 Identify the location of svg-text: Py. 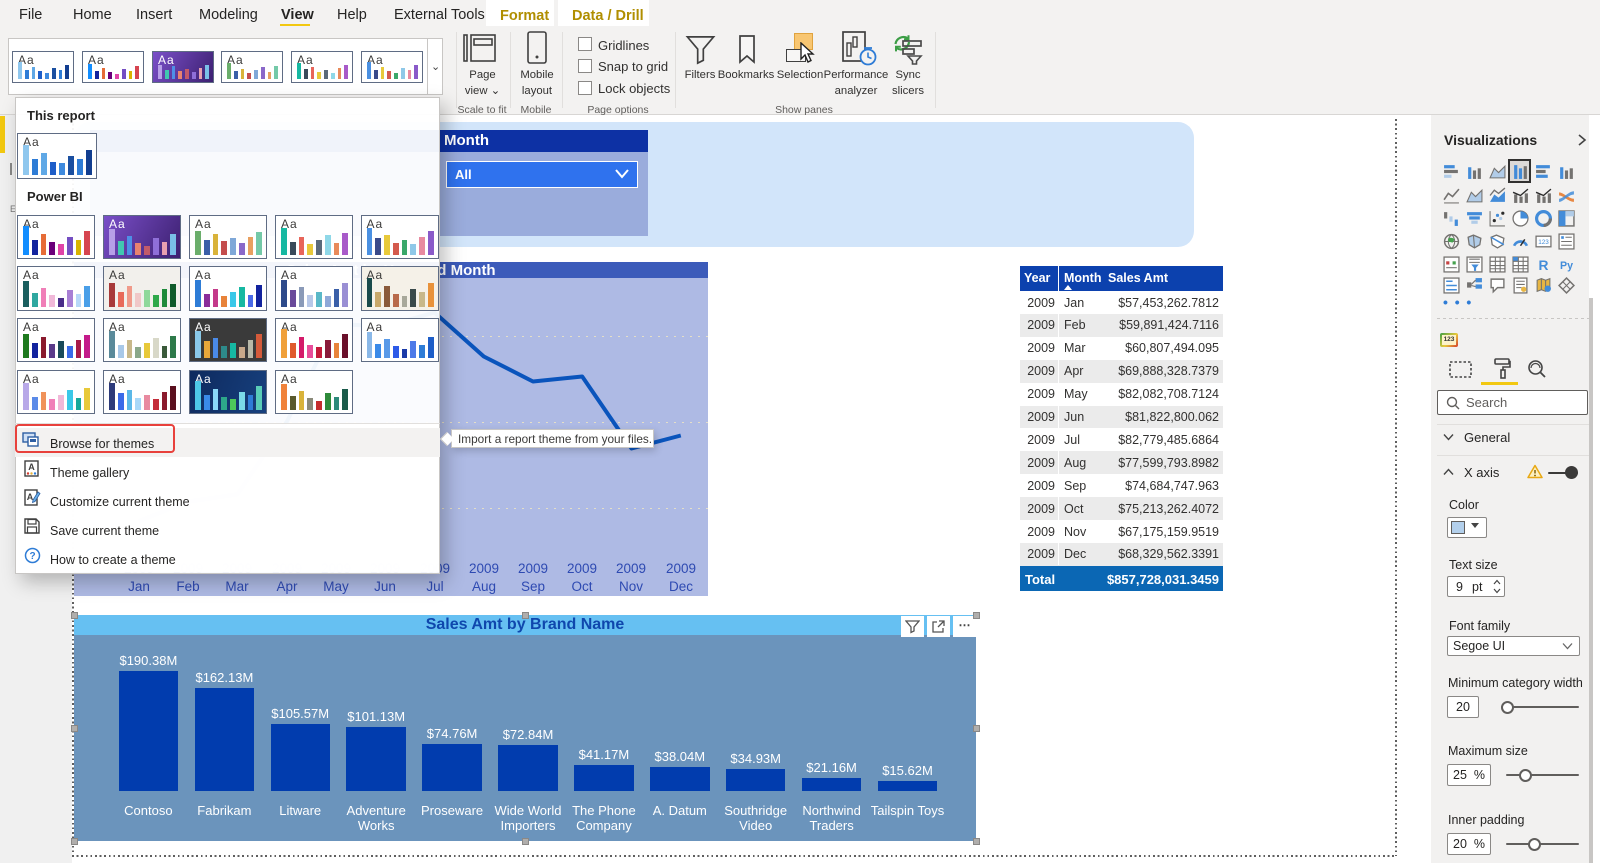
(1566, 266).